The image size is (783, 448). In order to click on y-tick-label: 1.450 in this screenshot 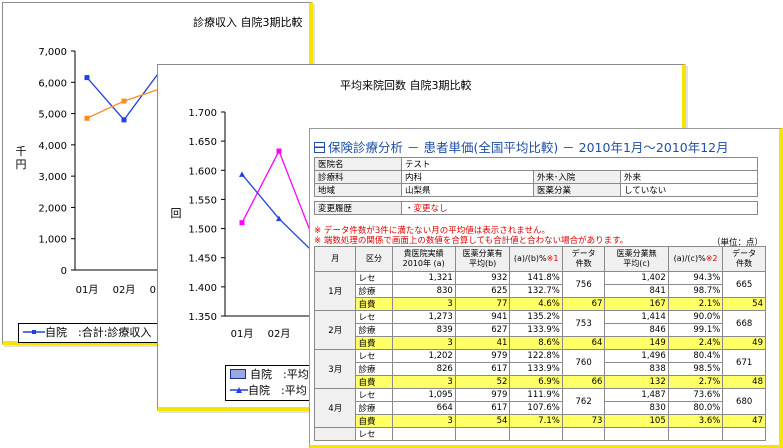, I will do `click(202, 259)`.